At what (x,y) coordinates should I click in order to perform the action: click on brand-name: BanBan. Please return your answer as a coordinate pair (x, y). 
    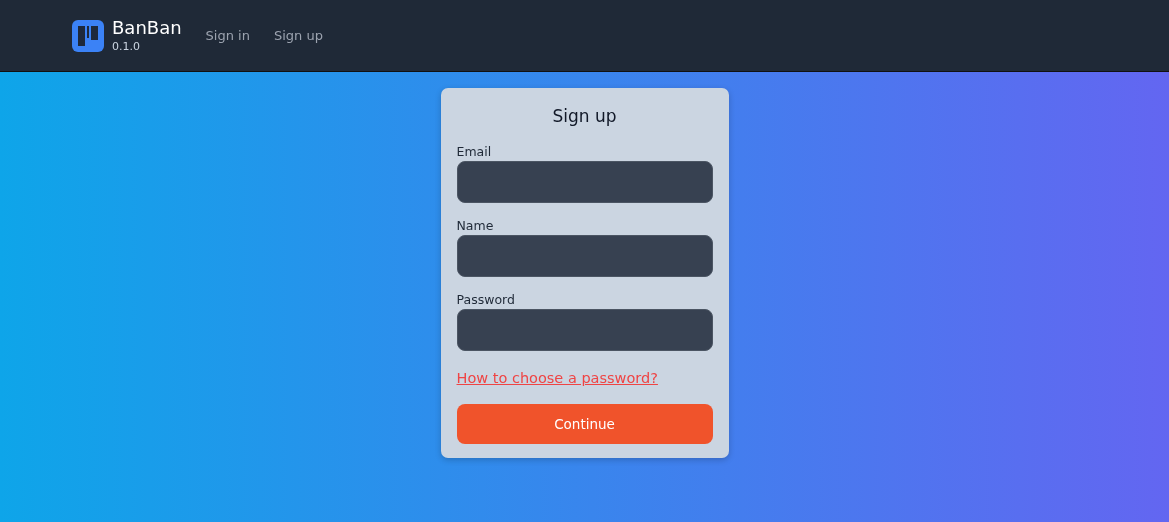
    Looking at the image, I should click on (147, 27).